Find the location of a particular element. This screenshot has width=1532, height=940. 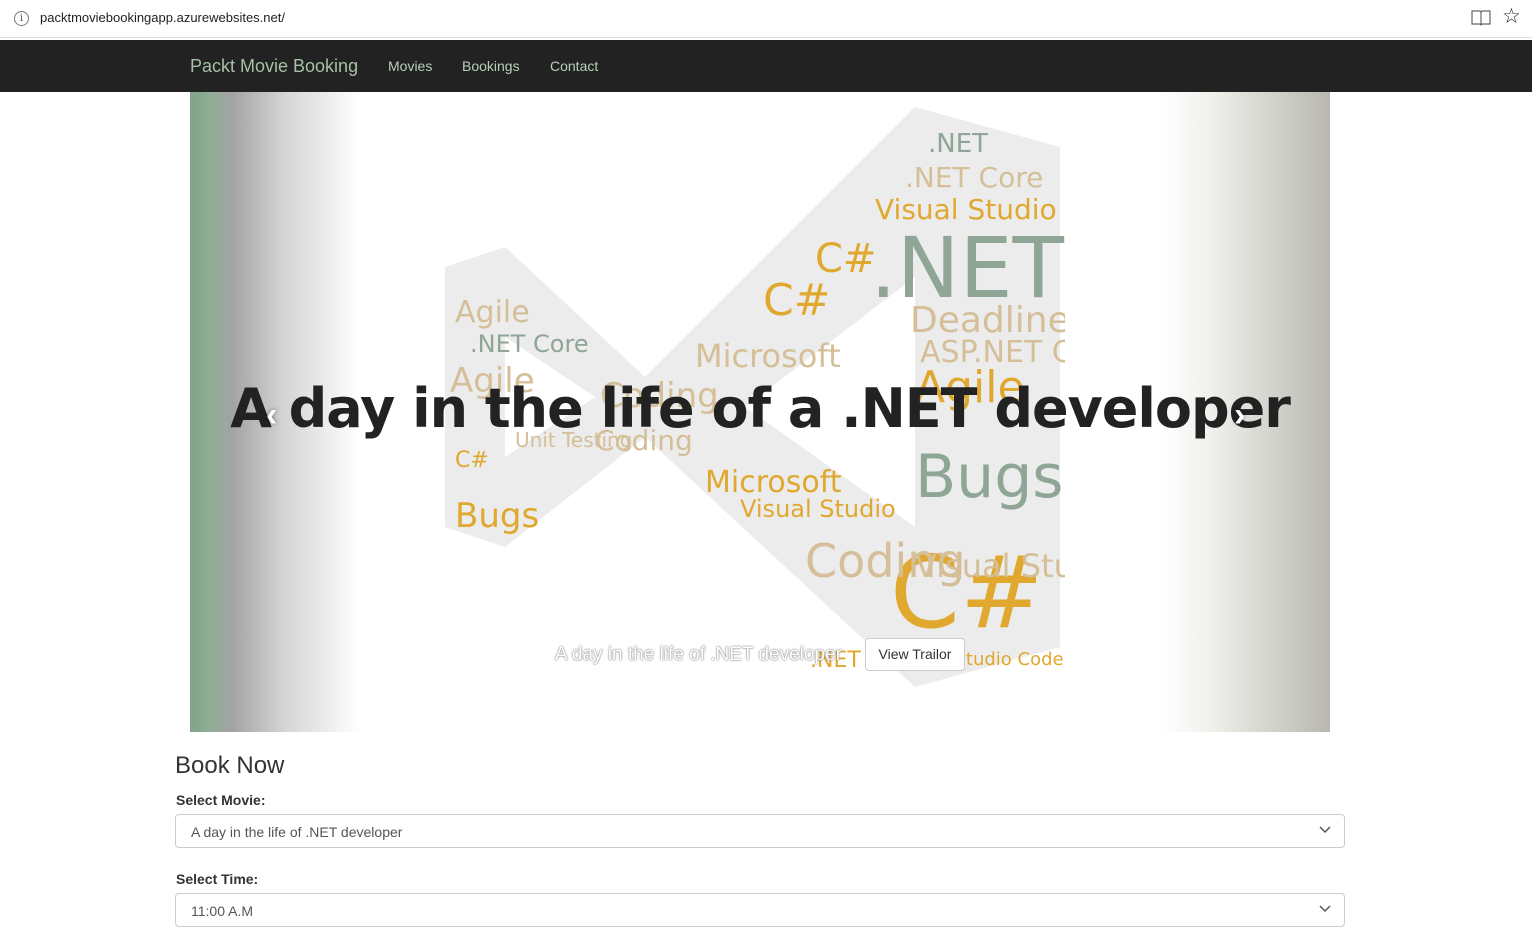

nav-link-contact: Contact is located at coordinates (574, 66).